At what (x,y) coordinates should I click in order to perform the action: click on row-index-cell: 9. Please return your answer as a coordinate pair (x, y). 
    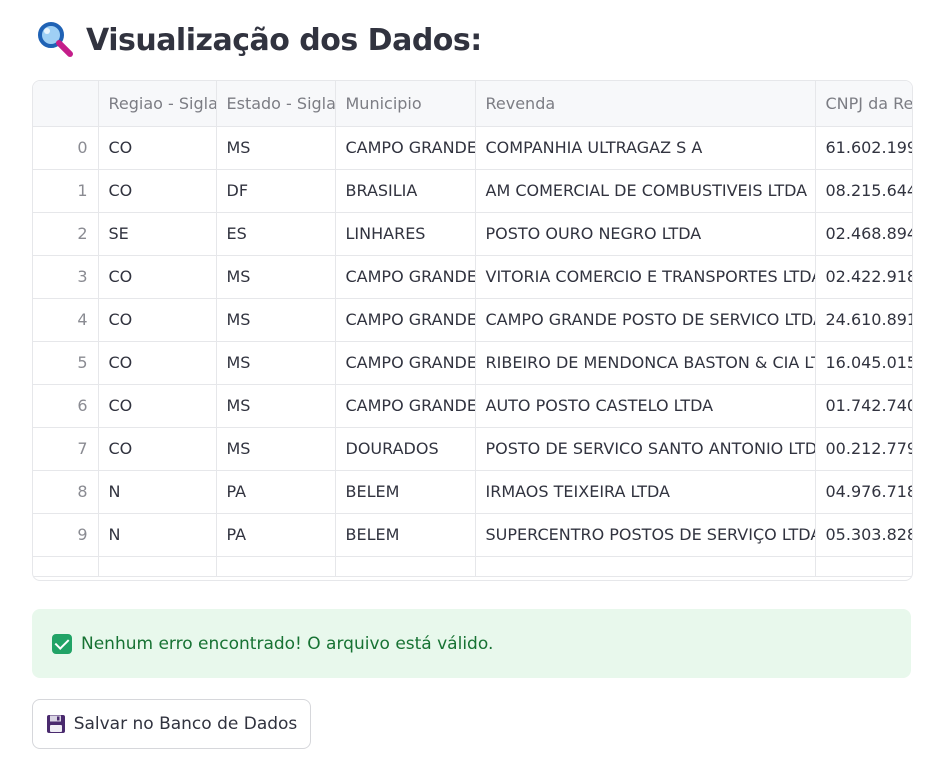
    Looking at the image, I should click on (66, 535).